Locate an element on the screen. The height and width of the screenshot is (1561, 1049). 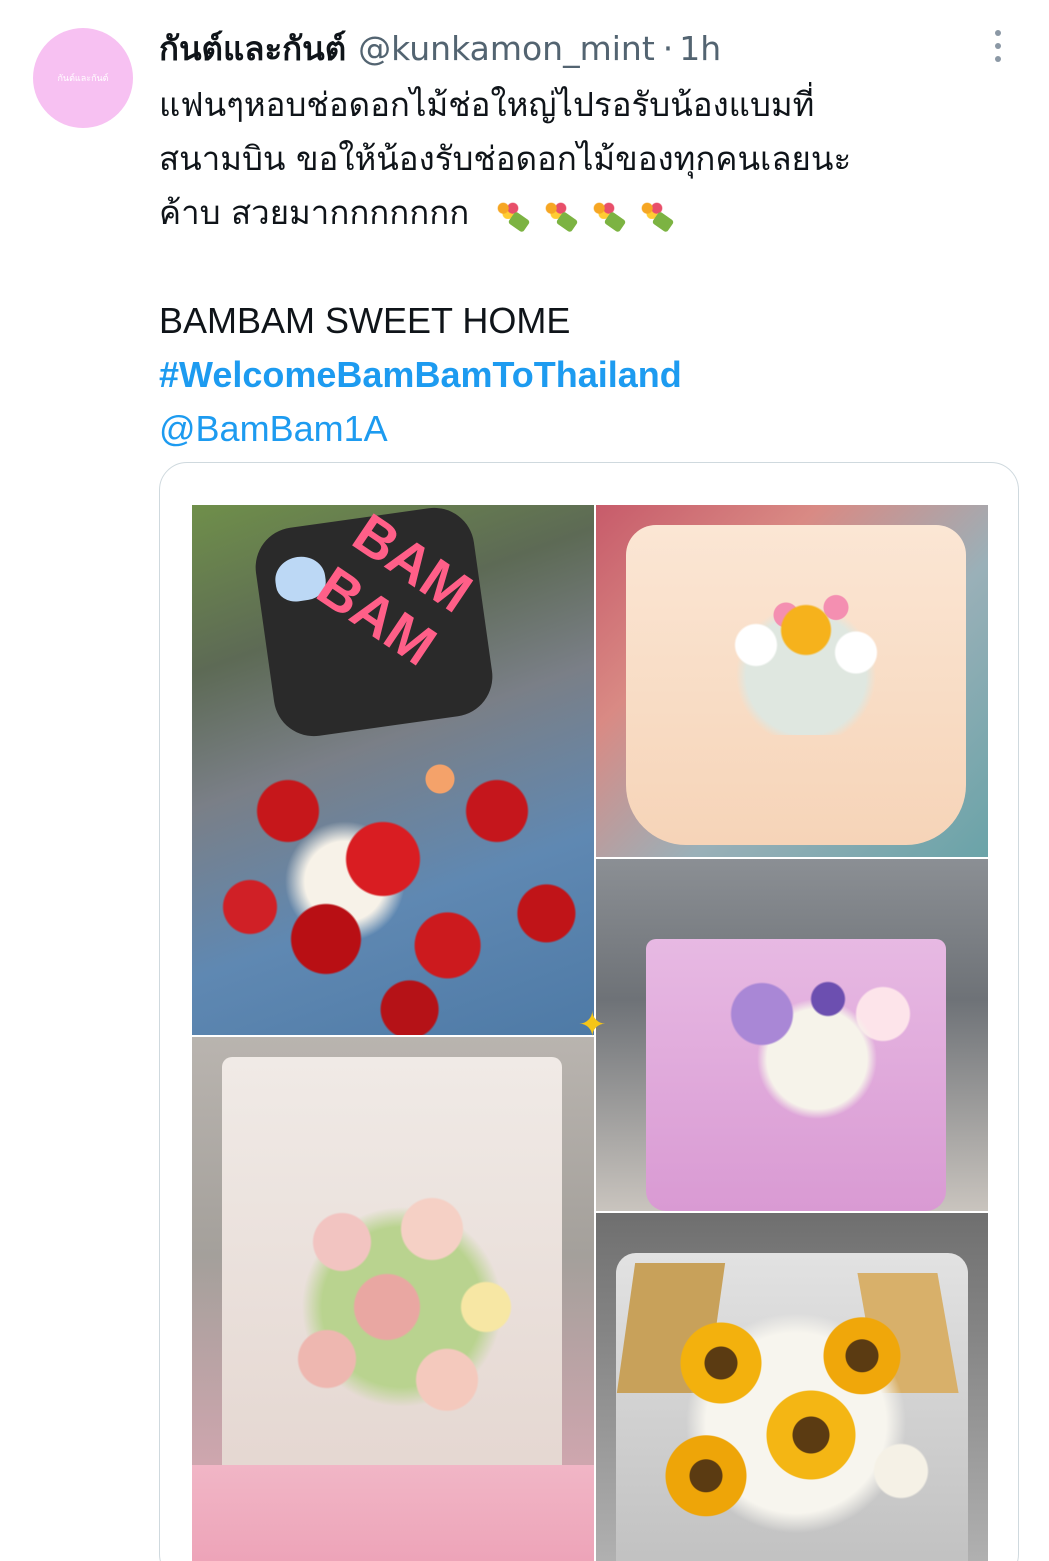
avatar-text: กันต์และกันต์ is located at coordinates (83, 79).